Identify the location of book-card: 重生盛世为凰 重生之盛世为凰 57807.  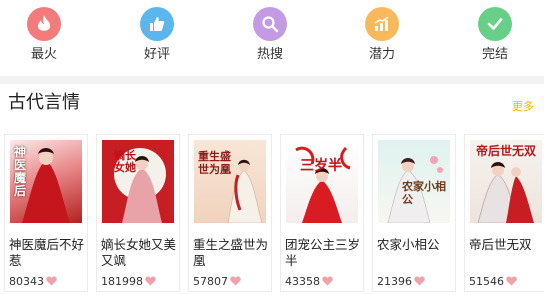
(230, 213).